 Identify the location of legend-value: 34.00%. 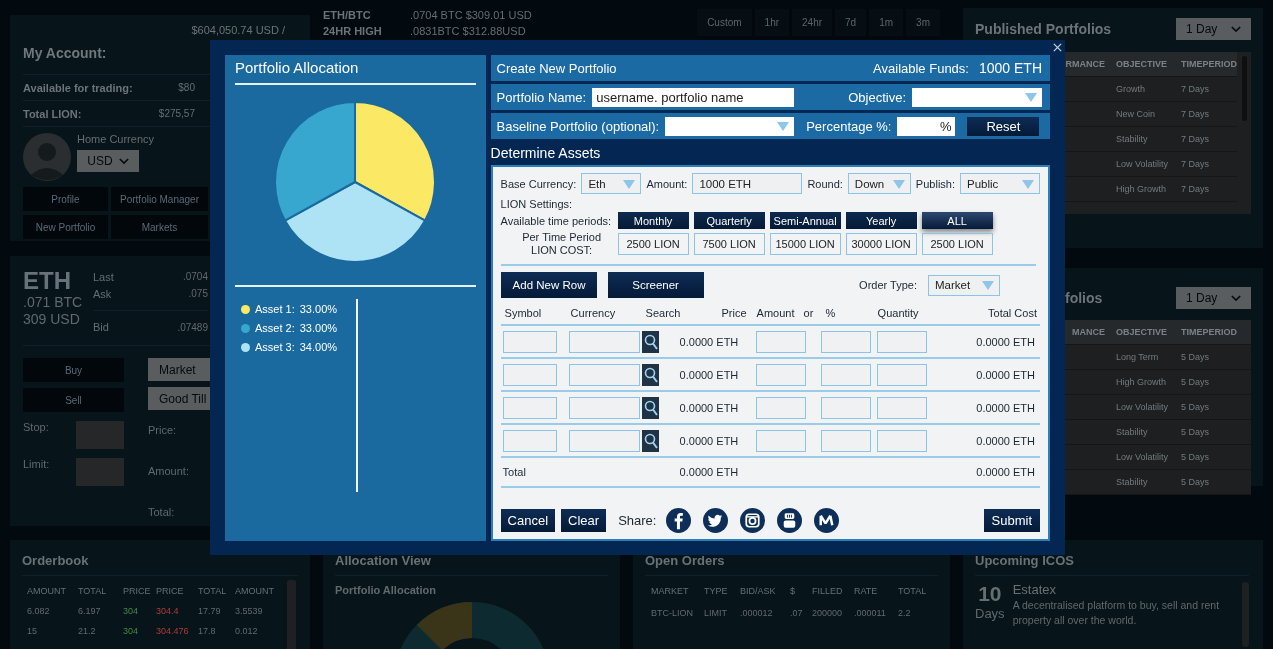
(318, 347).